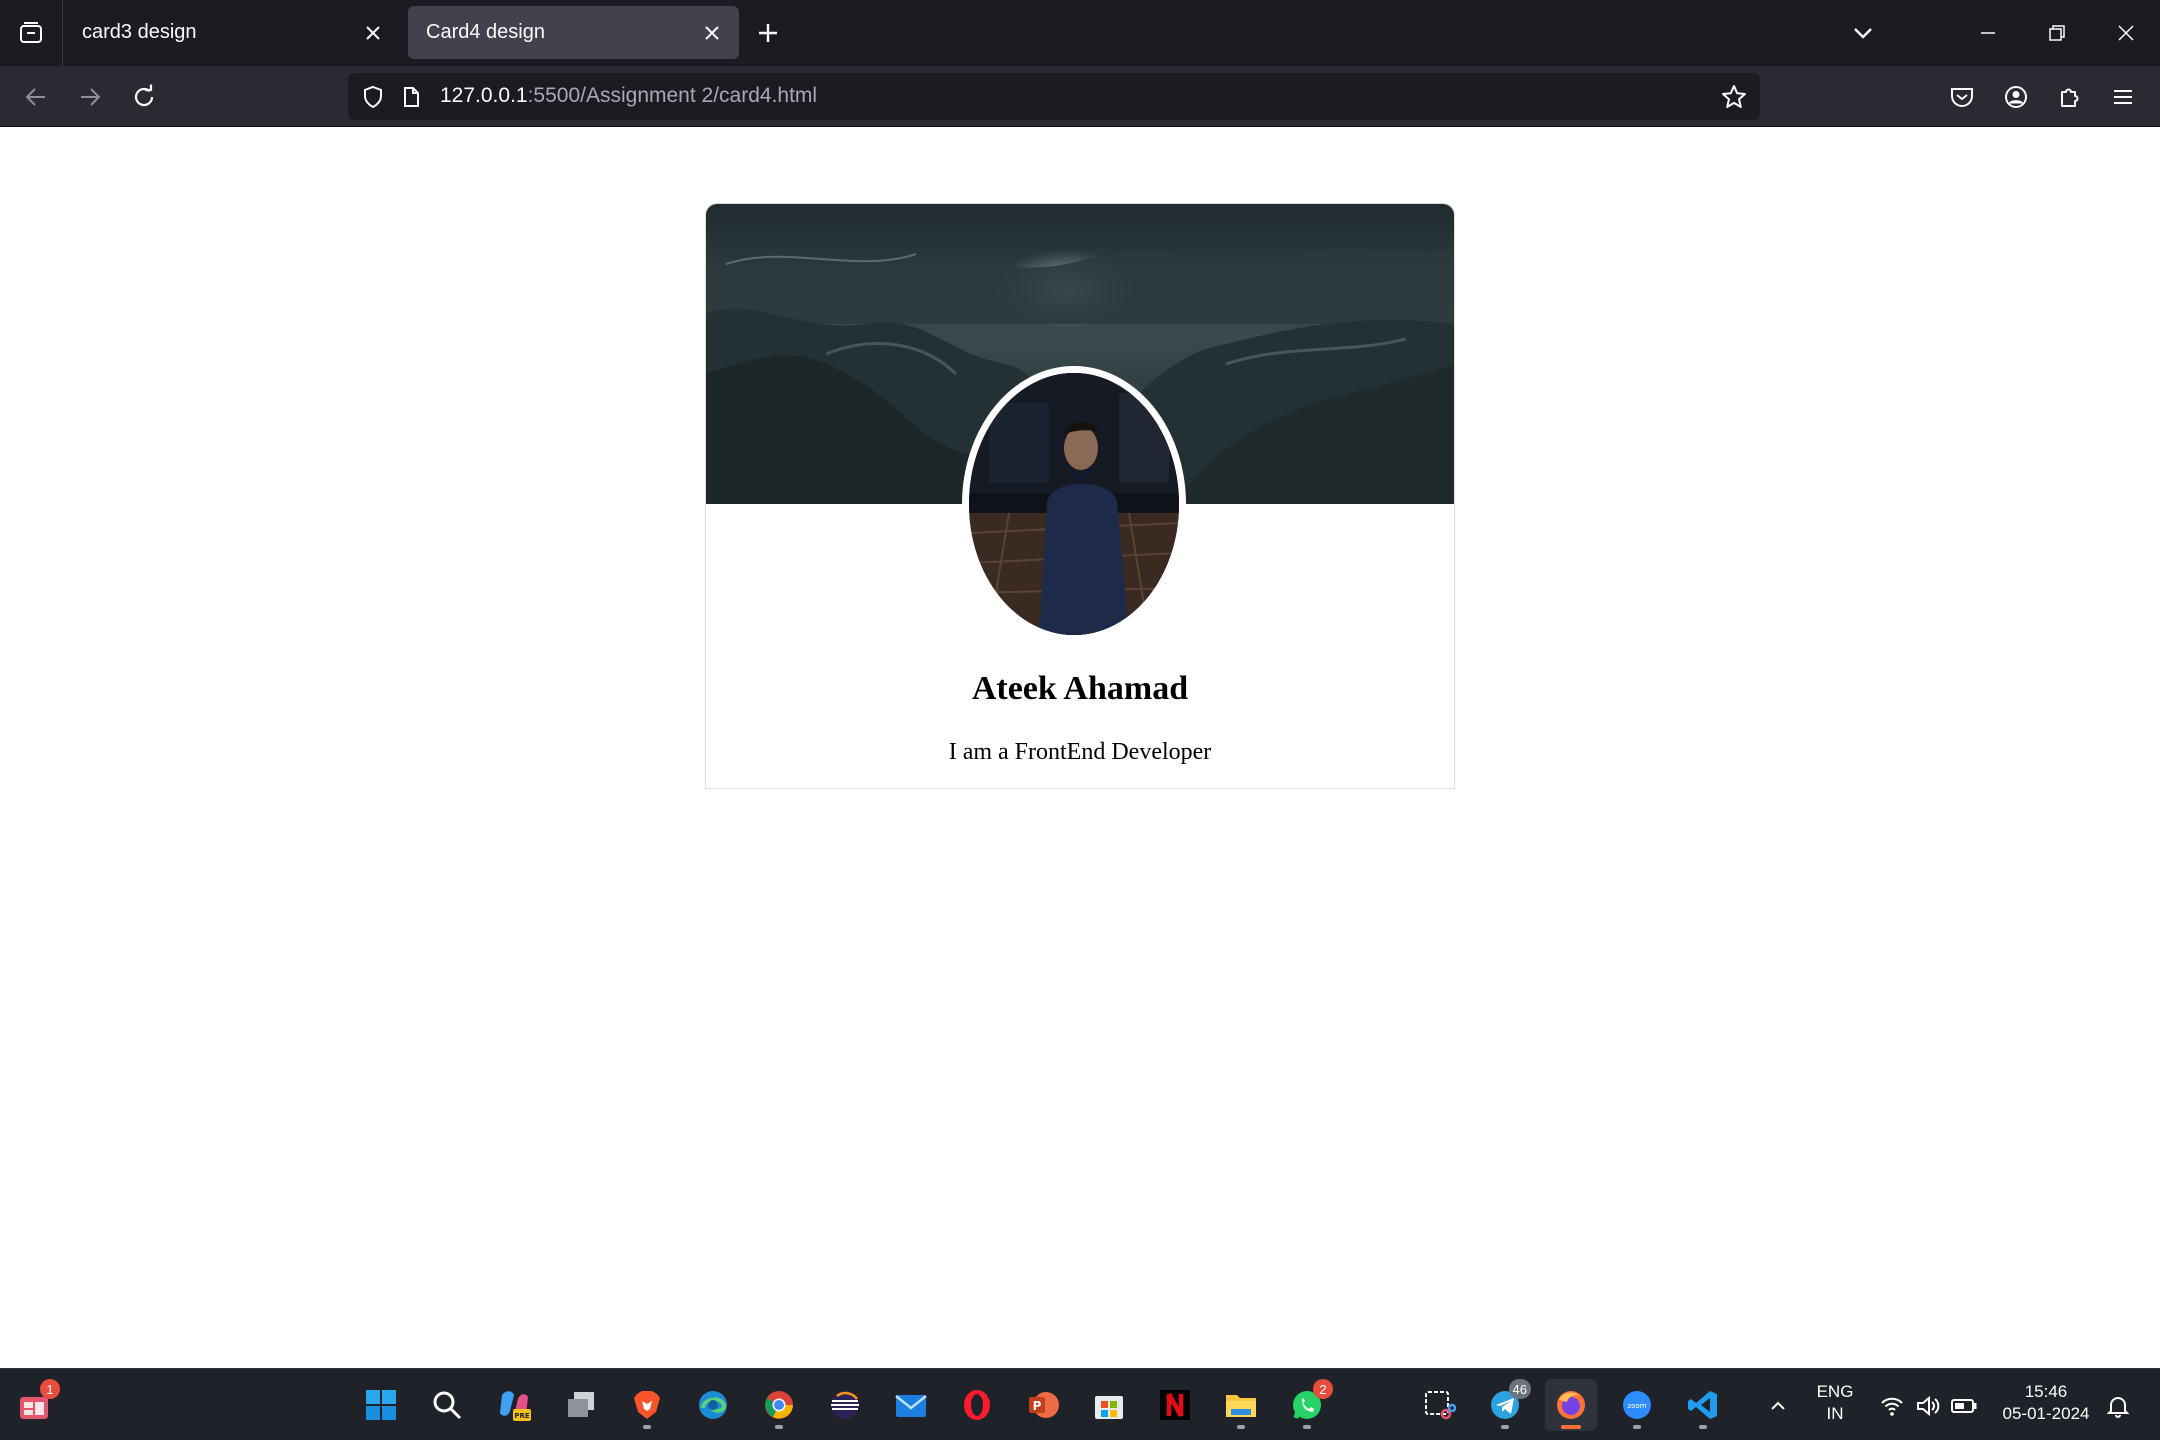 This screenshot has height=1440, width=2160. I want to click on windows-logo-icon, so click(381, 1405).